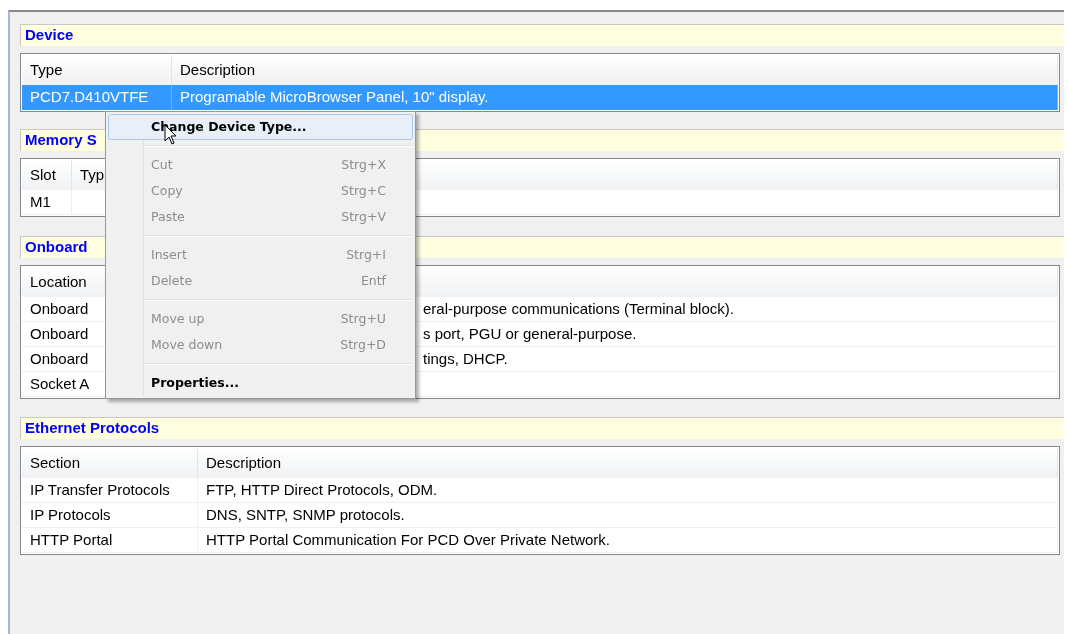 This screenshot has height=634, width=1068. I want to click on section-title: Ethernet Protocols, so click(92, 428).